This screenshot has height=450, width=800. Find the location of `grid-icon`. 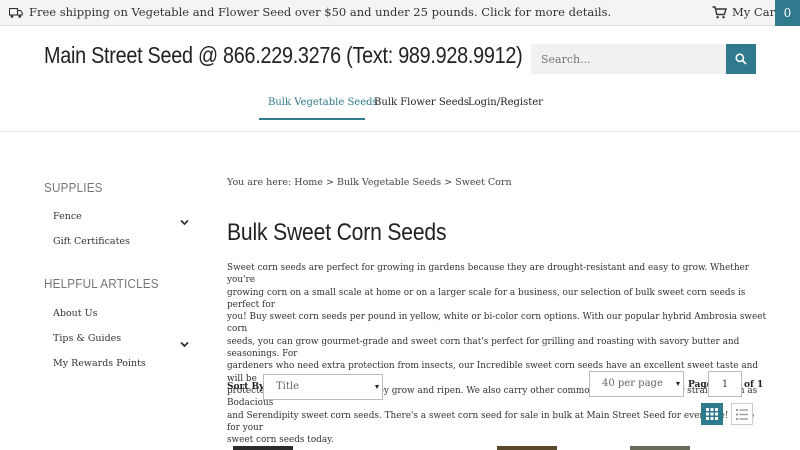

grid-icon is located at coordinates (712, 414).